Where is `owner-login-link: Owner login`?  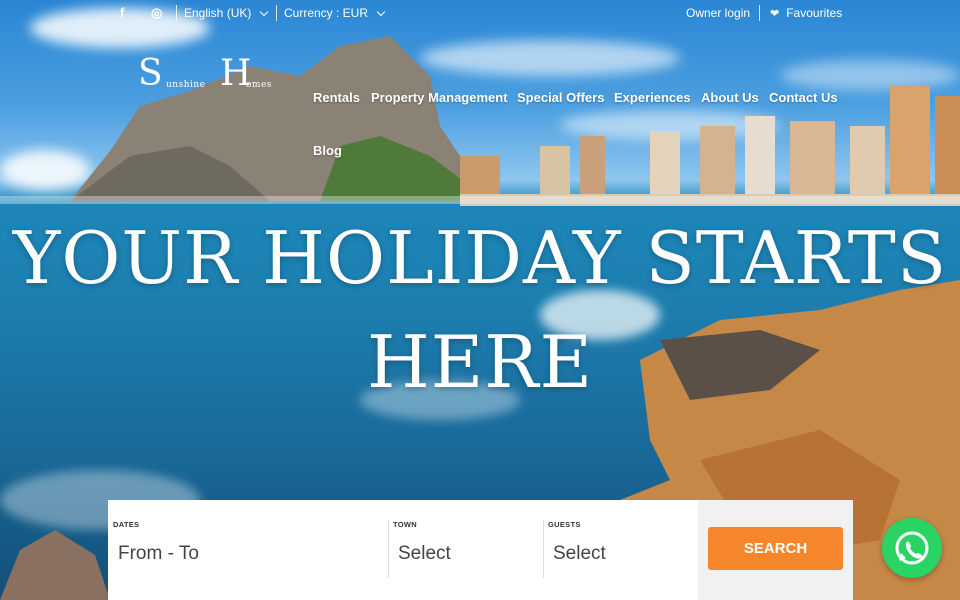
owner-login-link: Owner login is located at coordinates (718, 13).